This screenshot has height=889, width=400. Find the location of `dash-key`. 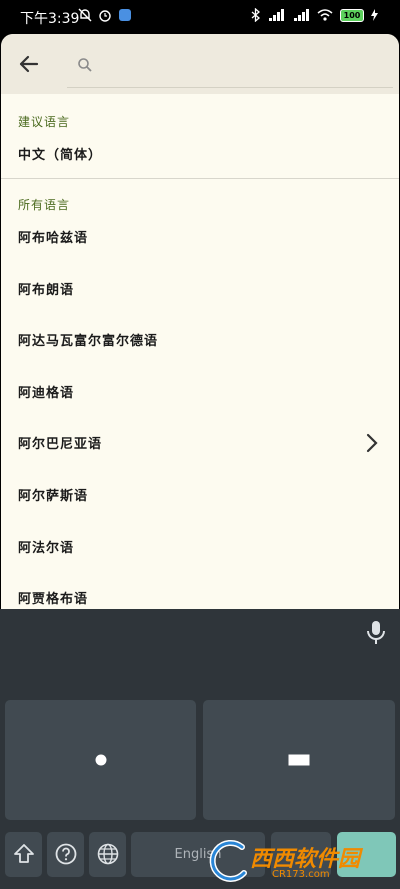

dash-key is located at coordinates (299, 760).